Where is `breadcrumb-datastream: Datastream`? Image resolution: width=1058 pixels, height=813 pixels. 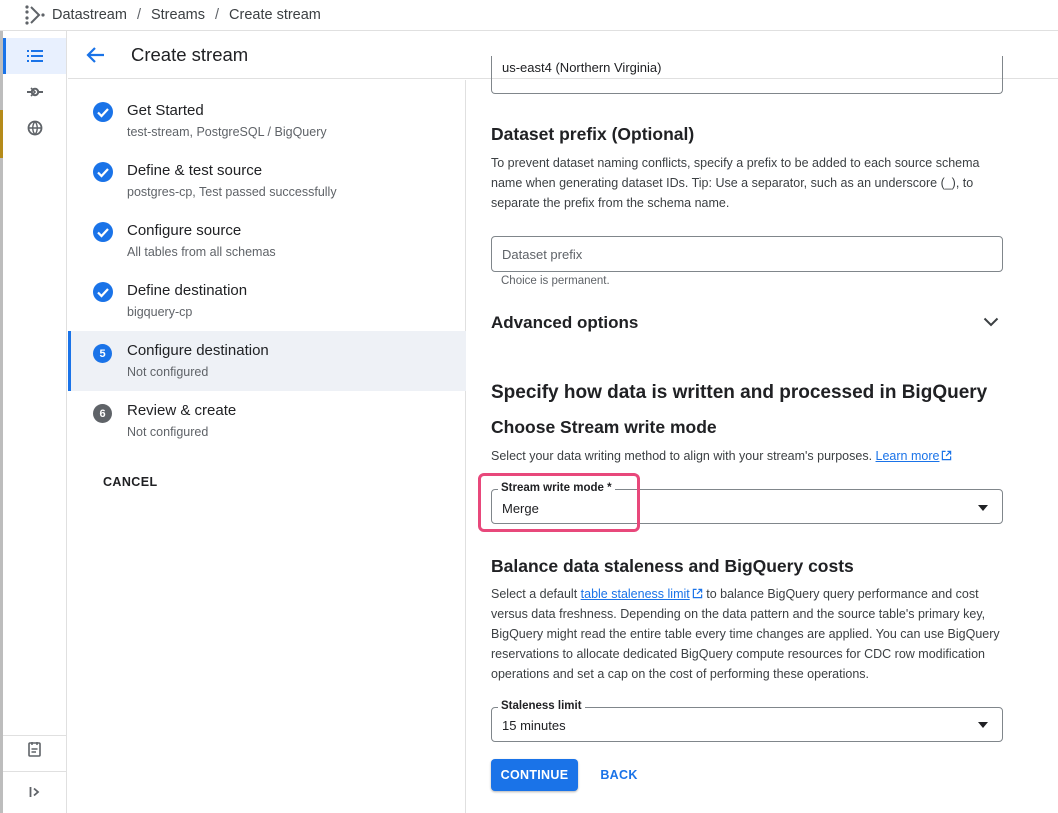
breadcrumb-datastream: Datastream is located at coordinates (89, 15).